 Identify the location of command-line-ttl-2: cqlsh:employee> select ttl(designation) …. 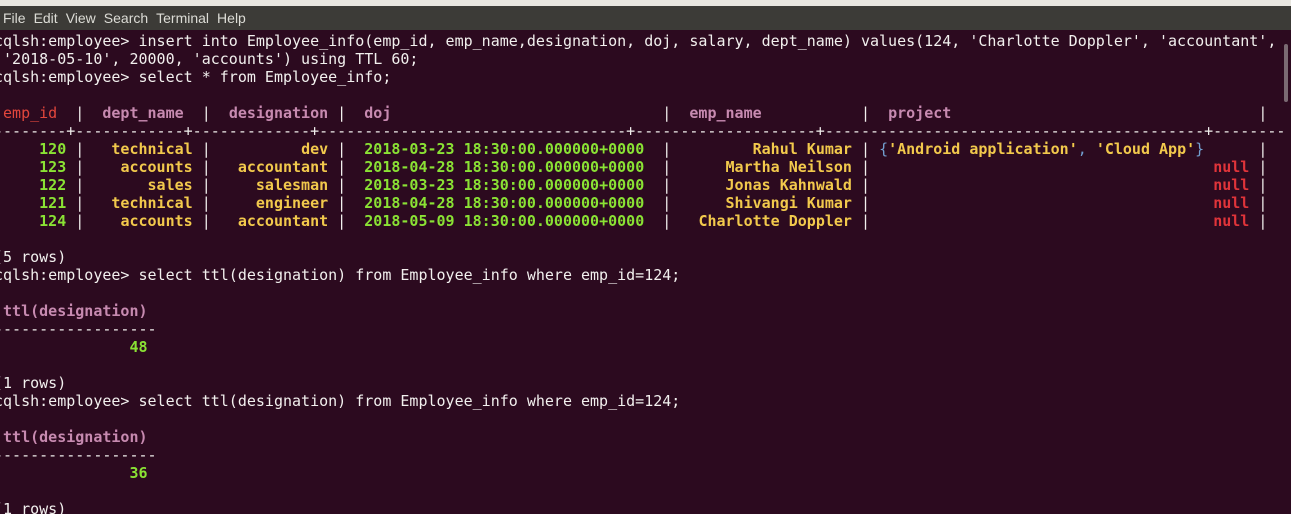
(340, 401).